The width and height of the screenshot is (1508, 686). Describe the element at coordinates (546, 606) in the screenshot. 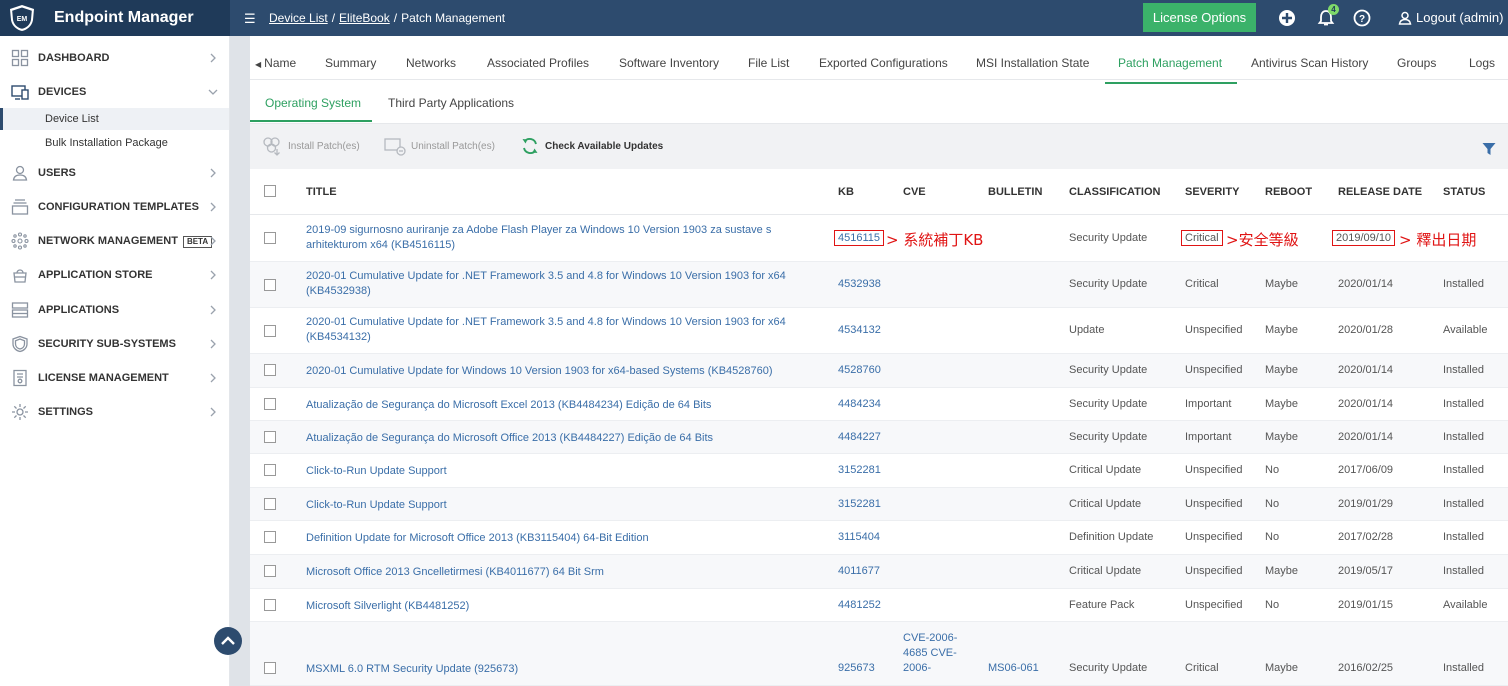

I see `patch-title-link: Microsoft Silverlight (KB4481252)` at that location.